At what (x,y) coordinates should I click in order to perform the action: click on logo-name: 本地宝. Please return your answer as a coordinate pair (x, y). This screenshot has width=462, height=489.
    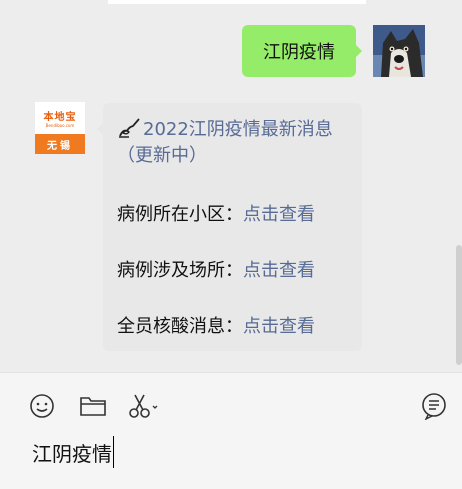
    Looking at the image, I should click on (60, 117).